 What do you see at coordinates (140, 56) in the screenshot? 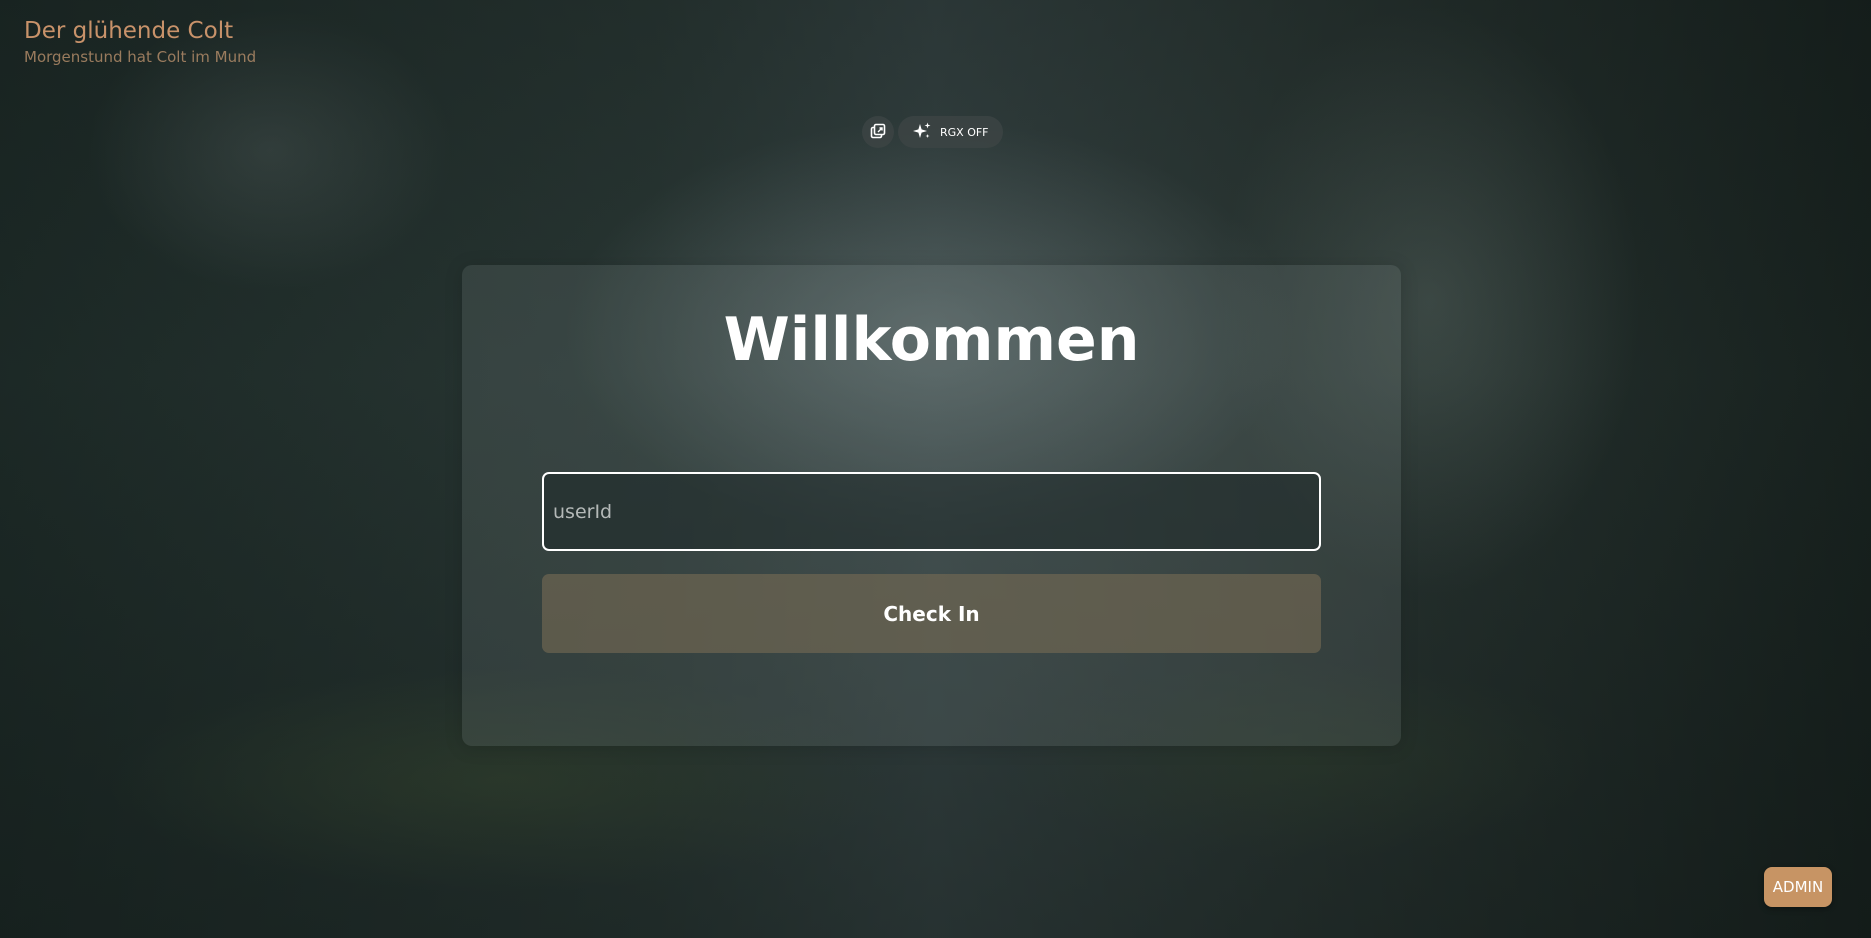
I see `brand-subtitle: Morgenstund hat Colt im Mund` at bounding box center [140, 56].